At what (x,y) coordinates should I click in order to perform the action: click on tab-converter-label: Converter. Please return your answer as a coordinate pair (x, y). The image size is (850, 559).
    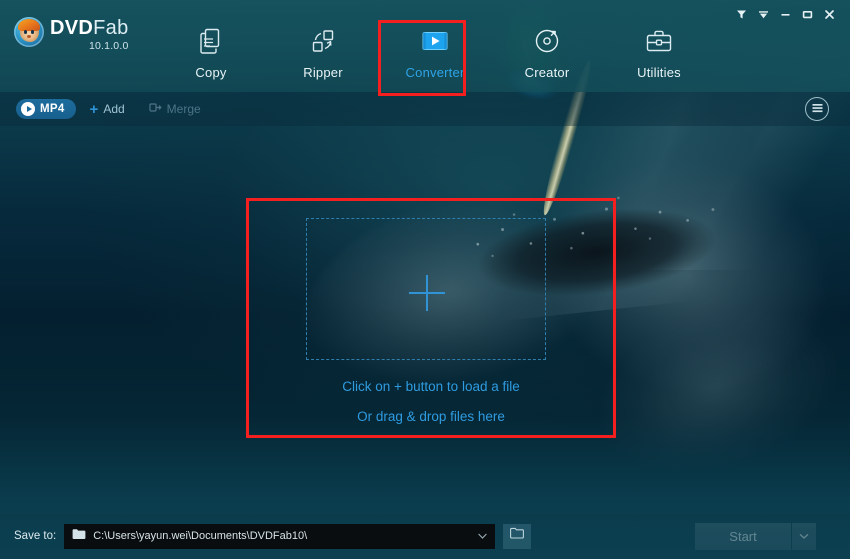
    Looking at the image, I should click on (435, 72).